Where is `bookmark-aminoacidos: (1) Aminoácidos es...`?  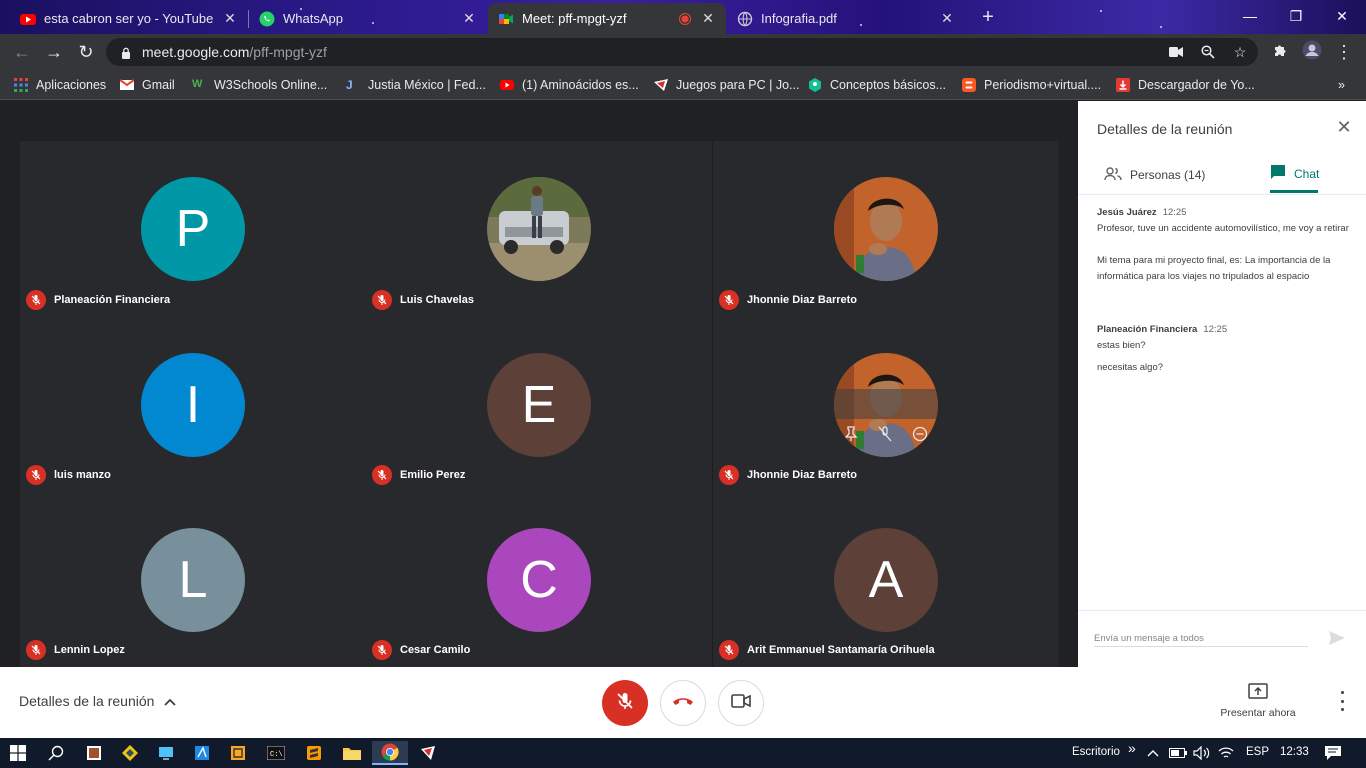
bookmark-aminoacidos: (1) Aminoácidos es... is located at coordinates (569, 85).